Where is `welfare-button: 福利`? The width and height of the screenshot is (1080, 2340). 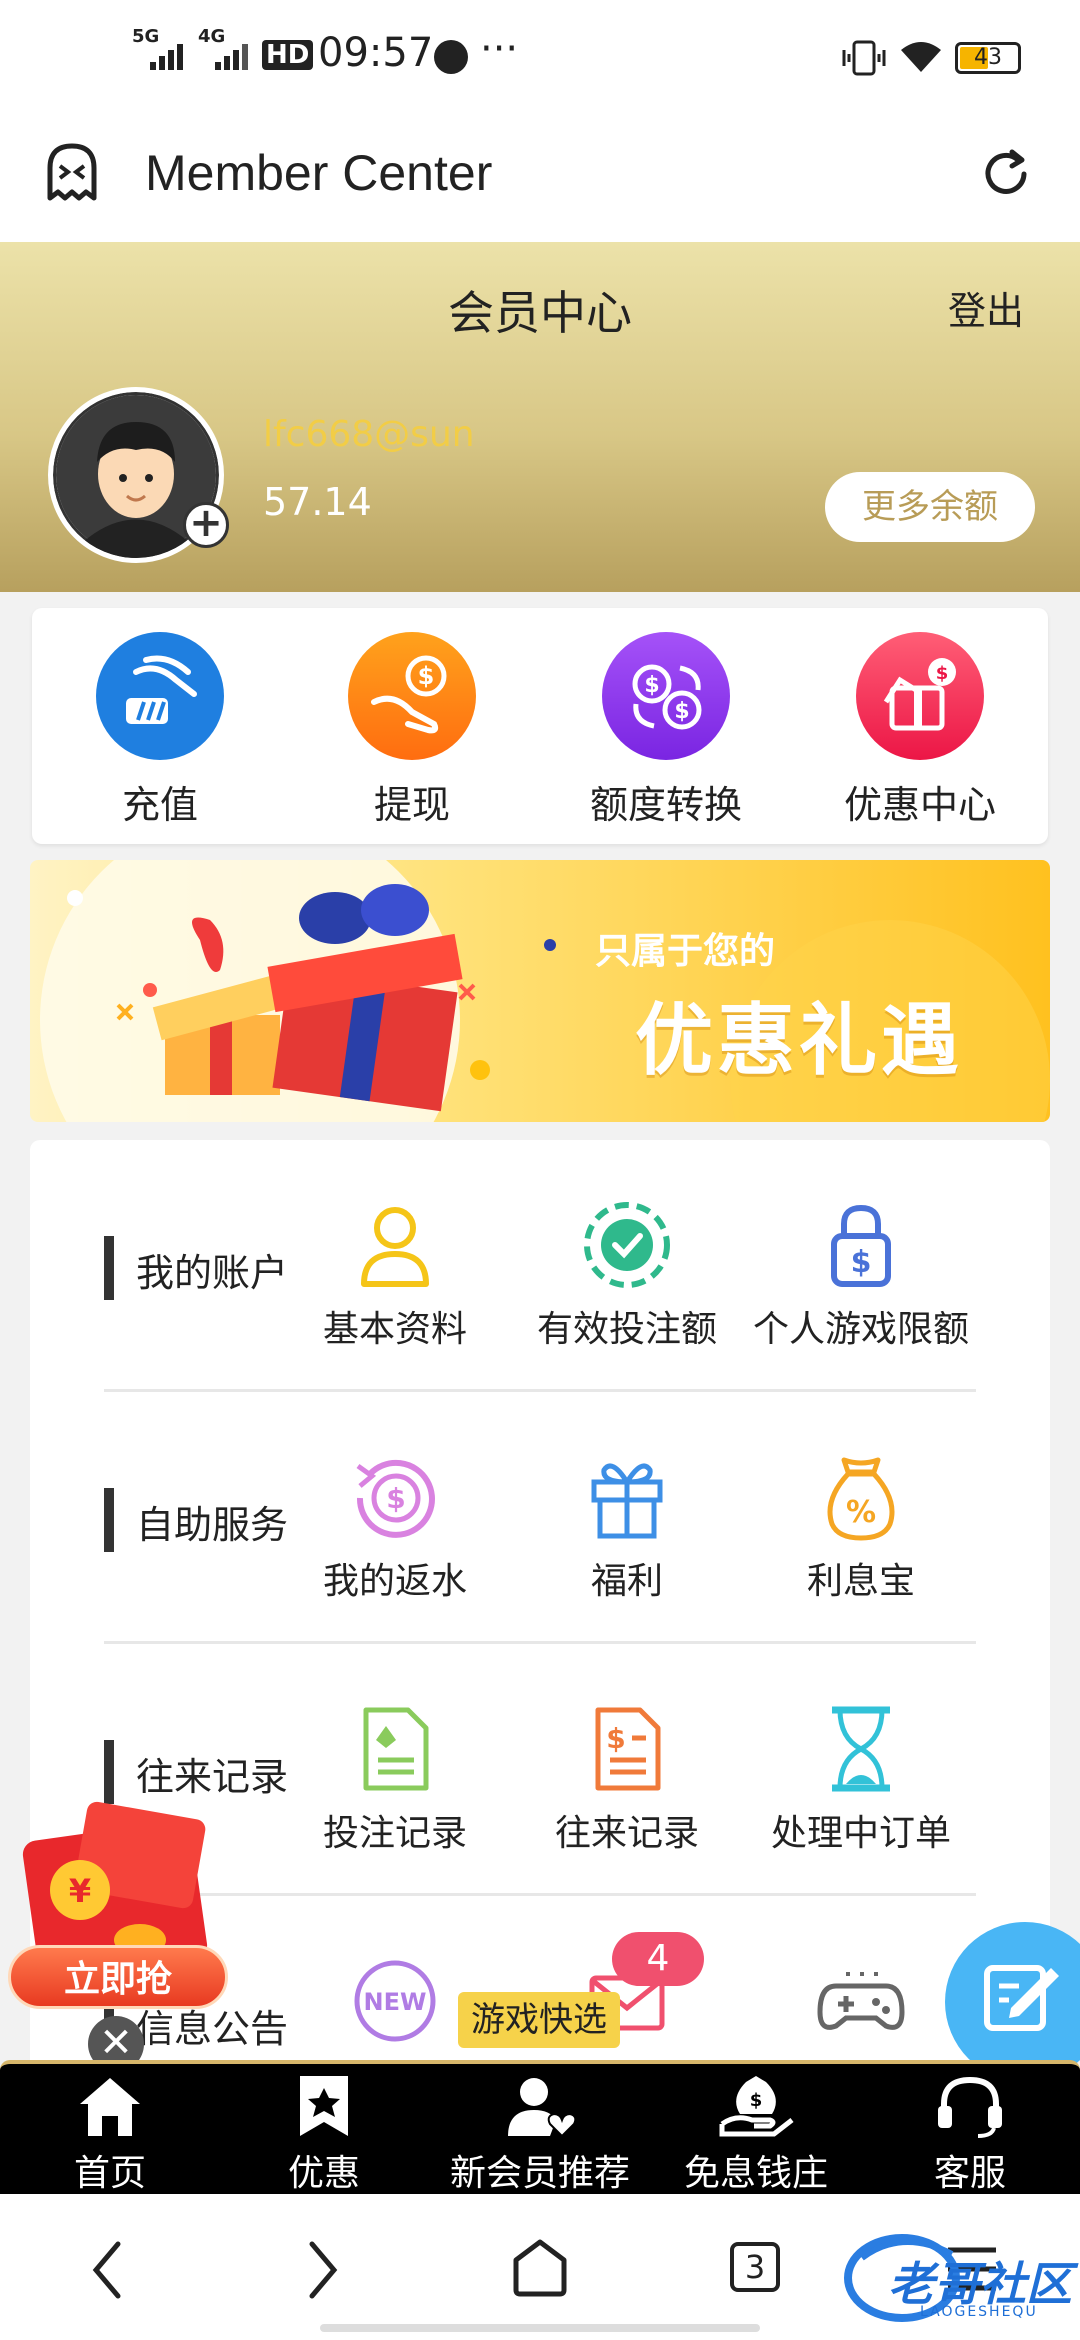
welfare-button: 福利 is located at coordinates (627, 1528).